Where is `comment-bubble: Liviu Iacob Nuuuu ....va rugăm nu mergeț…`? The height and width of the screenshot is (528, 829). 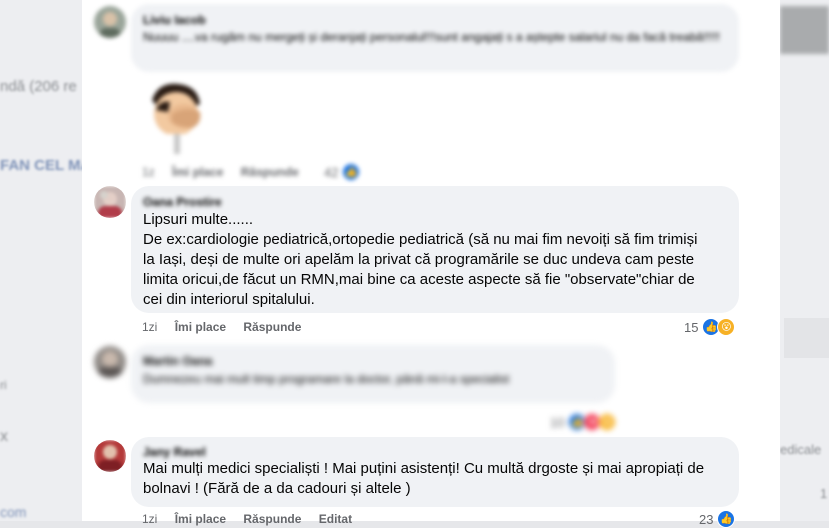 comment-bubble: Liviu Iacob Nuuuu ....va rugăm nu mergeț… is located at coordinates (435, 38).